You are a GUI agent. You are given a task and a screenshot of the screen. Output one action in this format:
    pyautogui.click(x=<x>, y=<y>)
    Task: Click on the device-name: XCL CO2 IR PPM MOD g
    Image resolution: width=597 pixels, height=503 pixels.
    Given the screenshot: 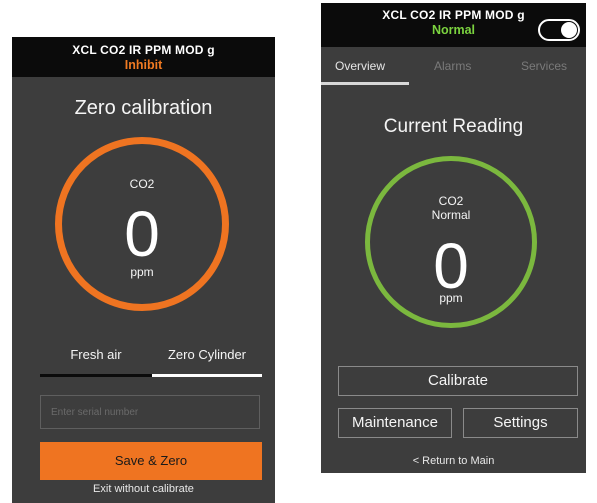 What is the action you would take?
    pyautogui.click(x=143, y=50)
    